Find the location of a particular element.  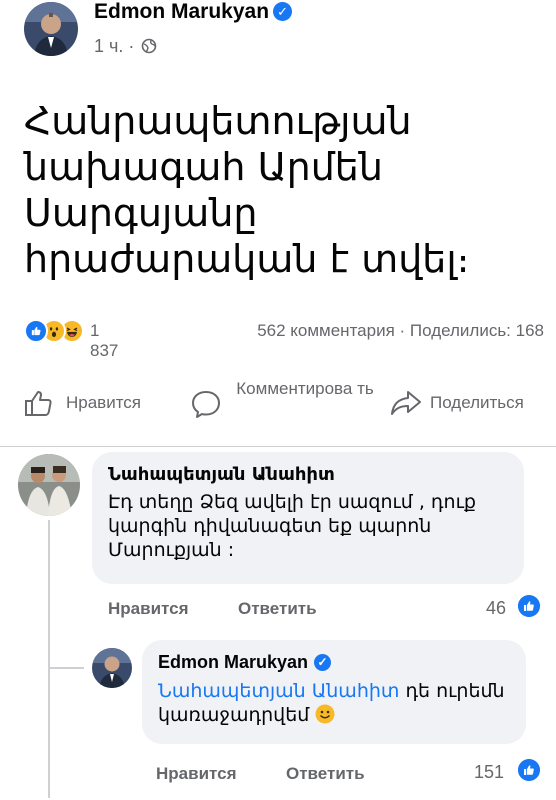

like-button: Нравится is located at coordinates (94, 401).